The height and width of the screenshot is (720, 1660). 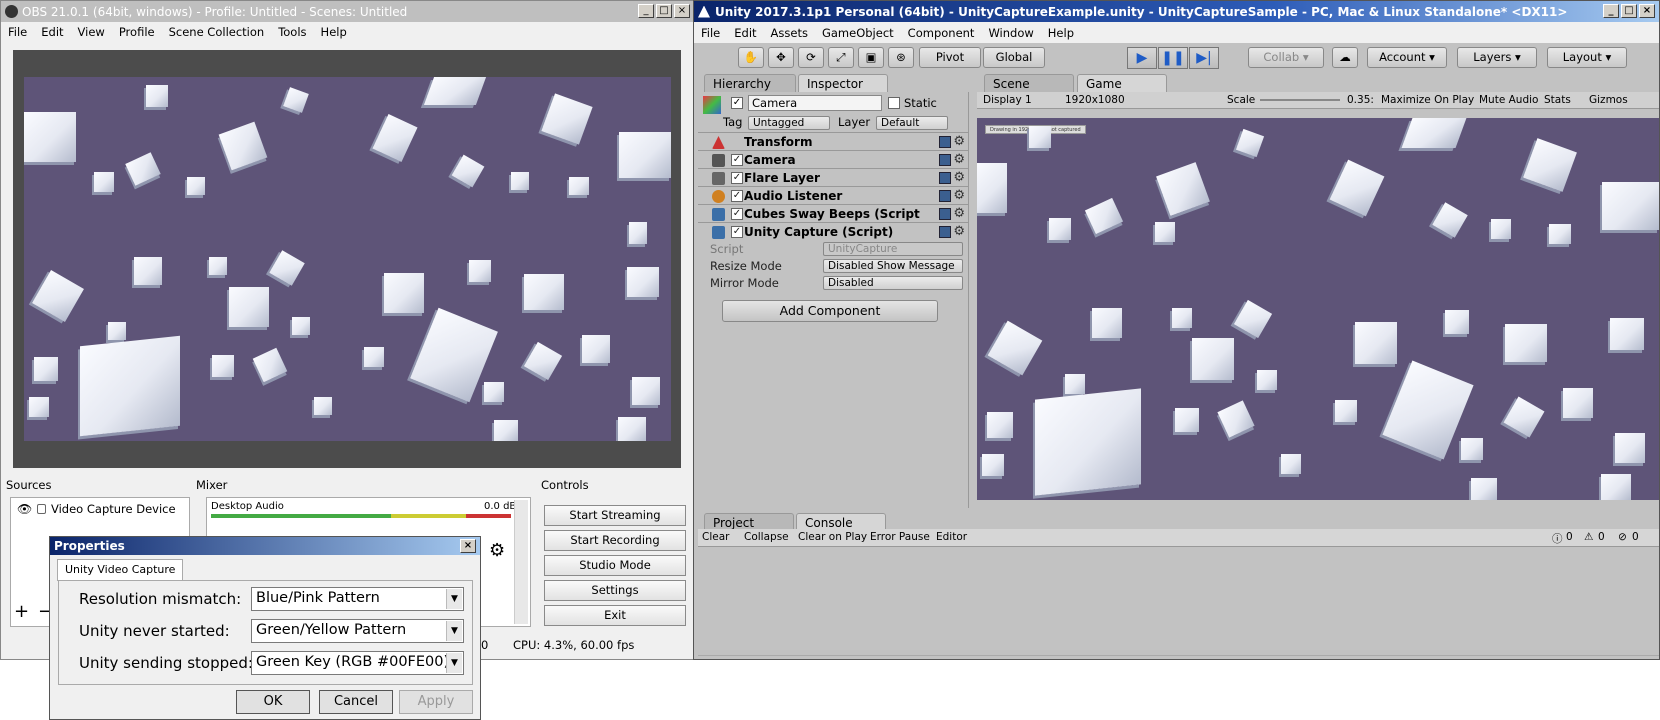 I want to click on menu-view: View, so click(x=91, y=32).